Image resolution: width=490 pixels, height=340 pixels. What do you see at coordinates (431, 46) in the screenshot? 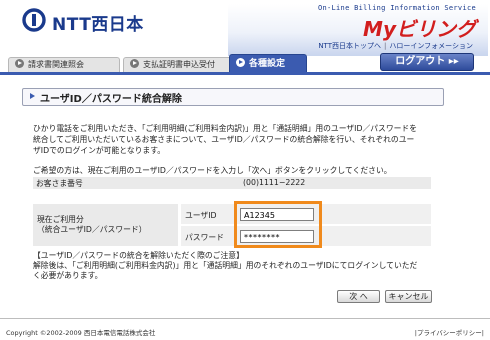
I see `link-hello-info: ハローインフォメーション` at bounding box center [431, 46].